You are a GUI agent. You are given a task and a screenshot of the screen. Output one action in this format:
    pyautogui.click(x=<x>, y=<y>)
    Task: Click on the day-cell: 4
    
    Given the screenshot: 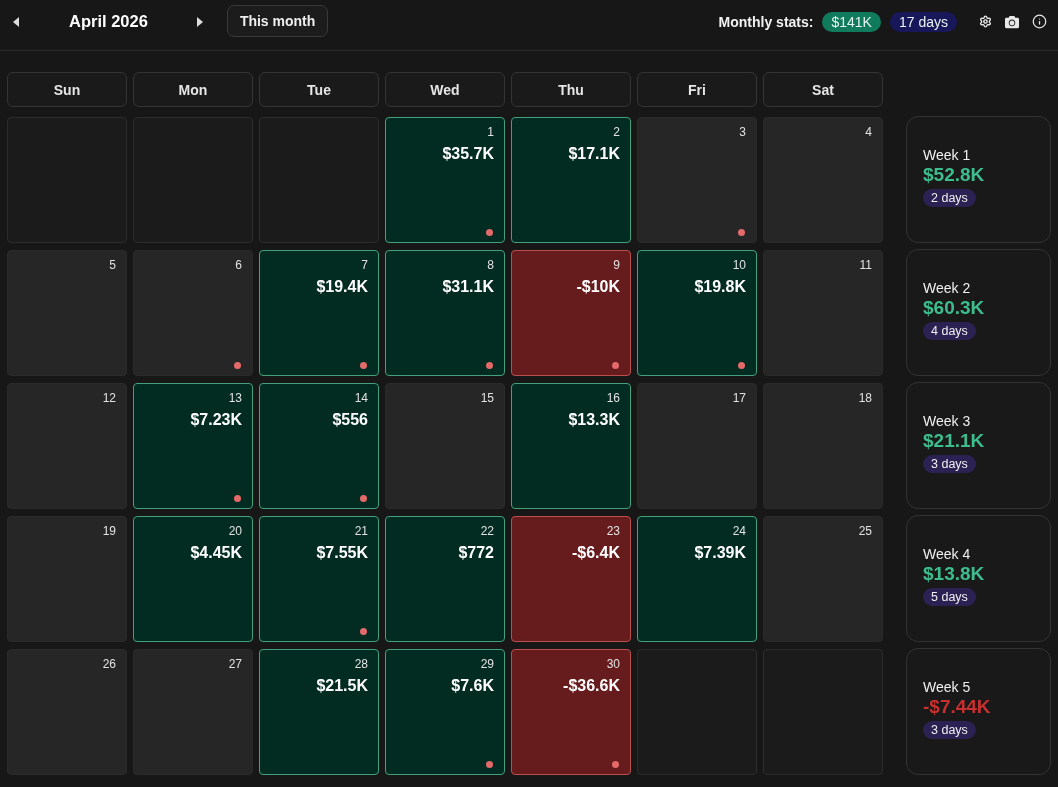 What is the action you would take?
    pyautogui.click(x=823, y=179)
    